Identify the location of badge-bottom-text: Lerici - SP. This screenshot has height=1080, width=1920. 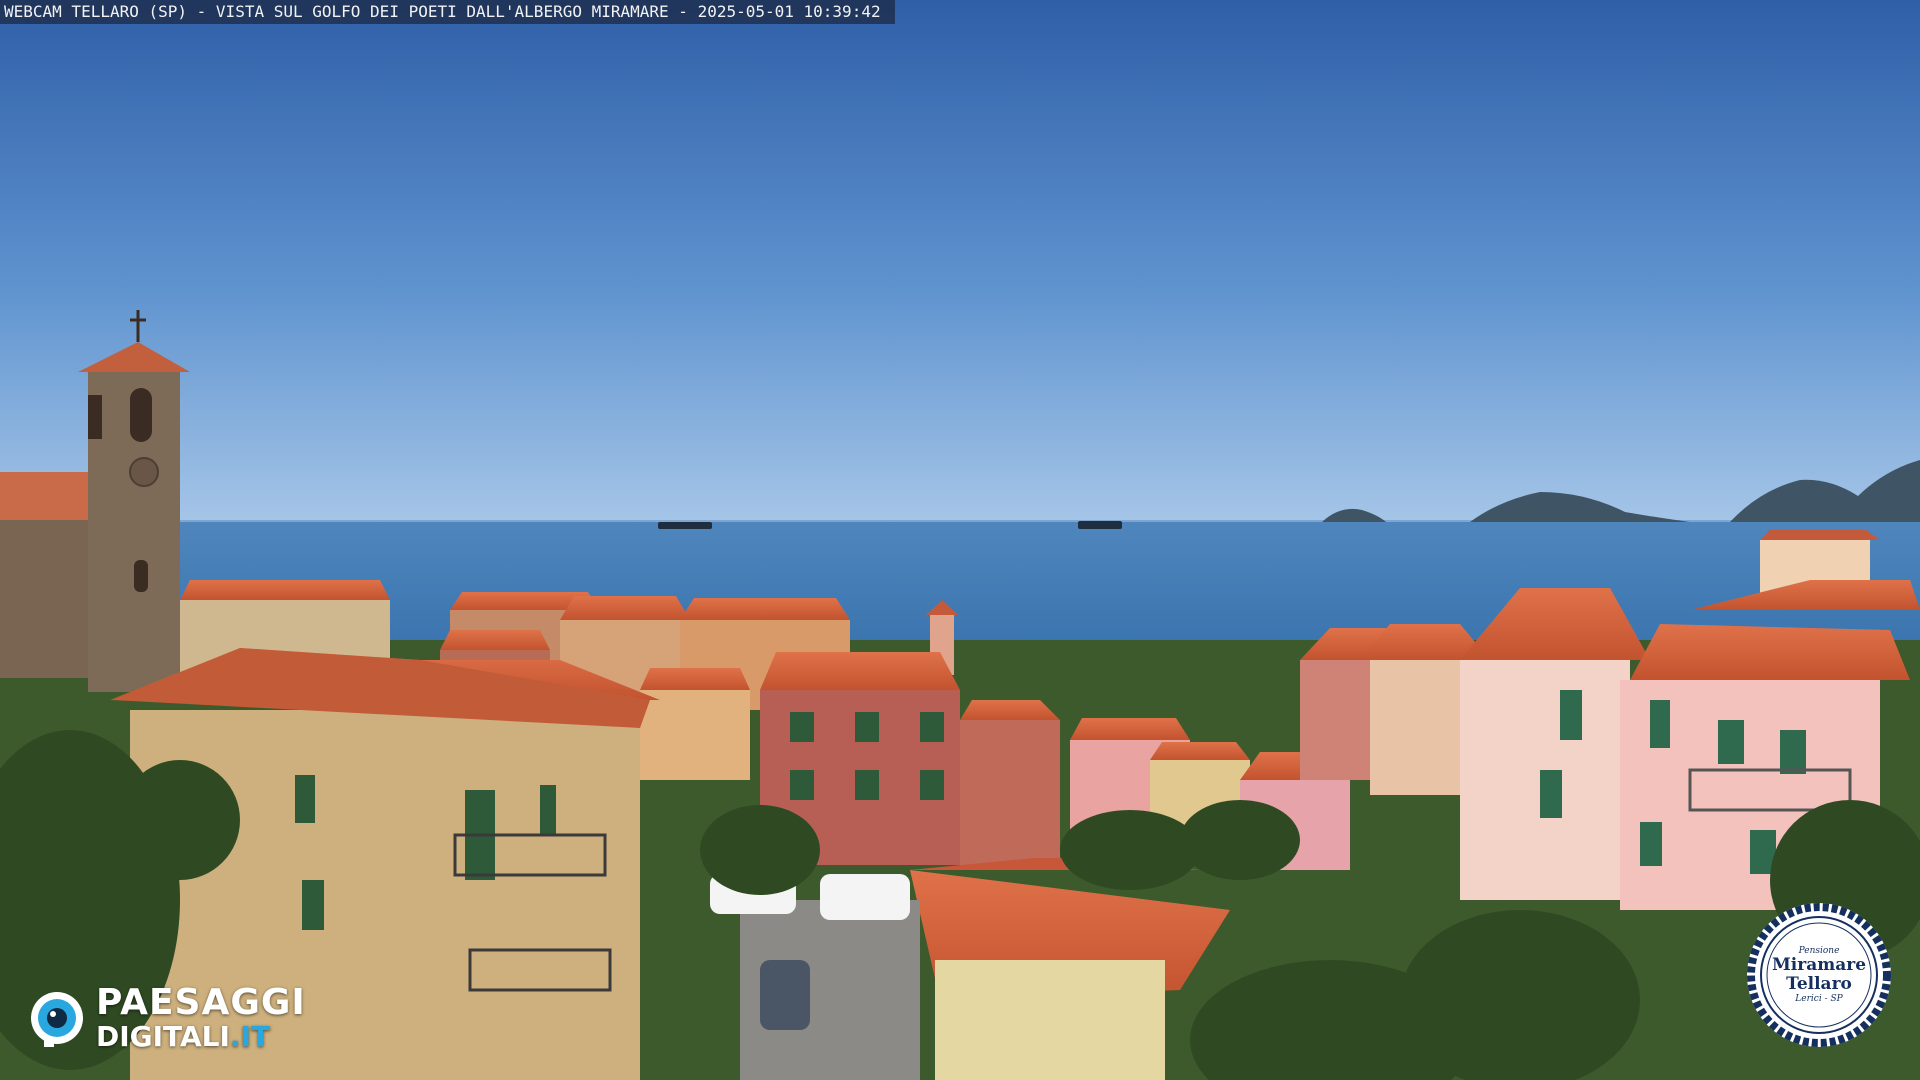
(1819, 999).